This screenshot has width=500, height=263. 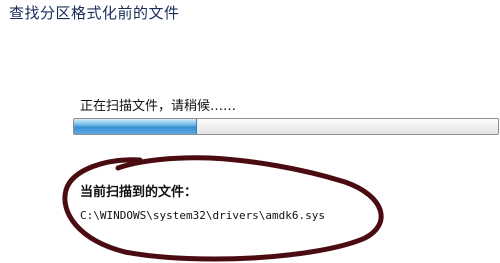 I want to click on scan-progress-fill, so click(x=135, y=126).